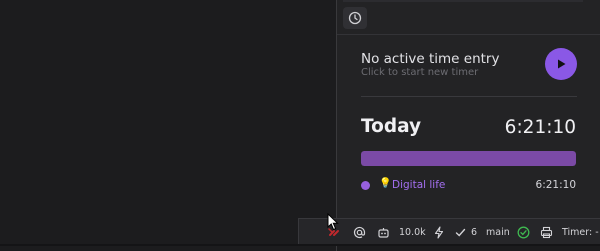 The height and width of the screenshot is (251, 600). I want to click on section-divider, so click(469, 96).